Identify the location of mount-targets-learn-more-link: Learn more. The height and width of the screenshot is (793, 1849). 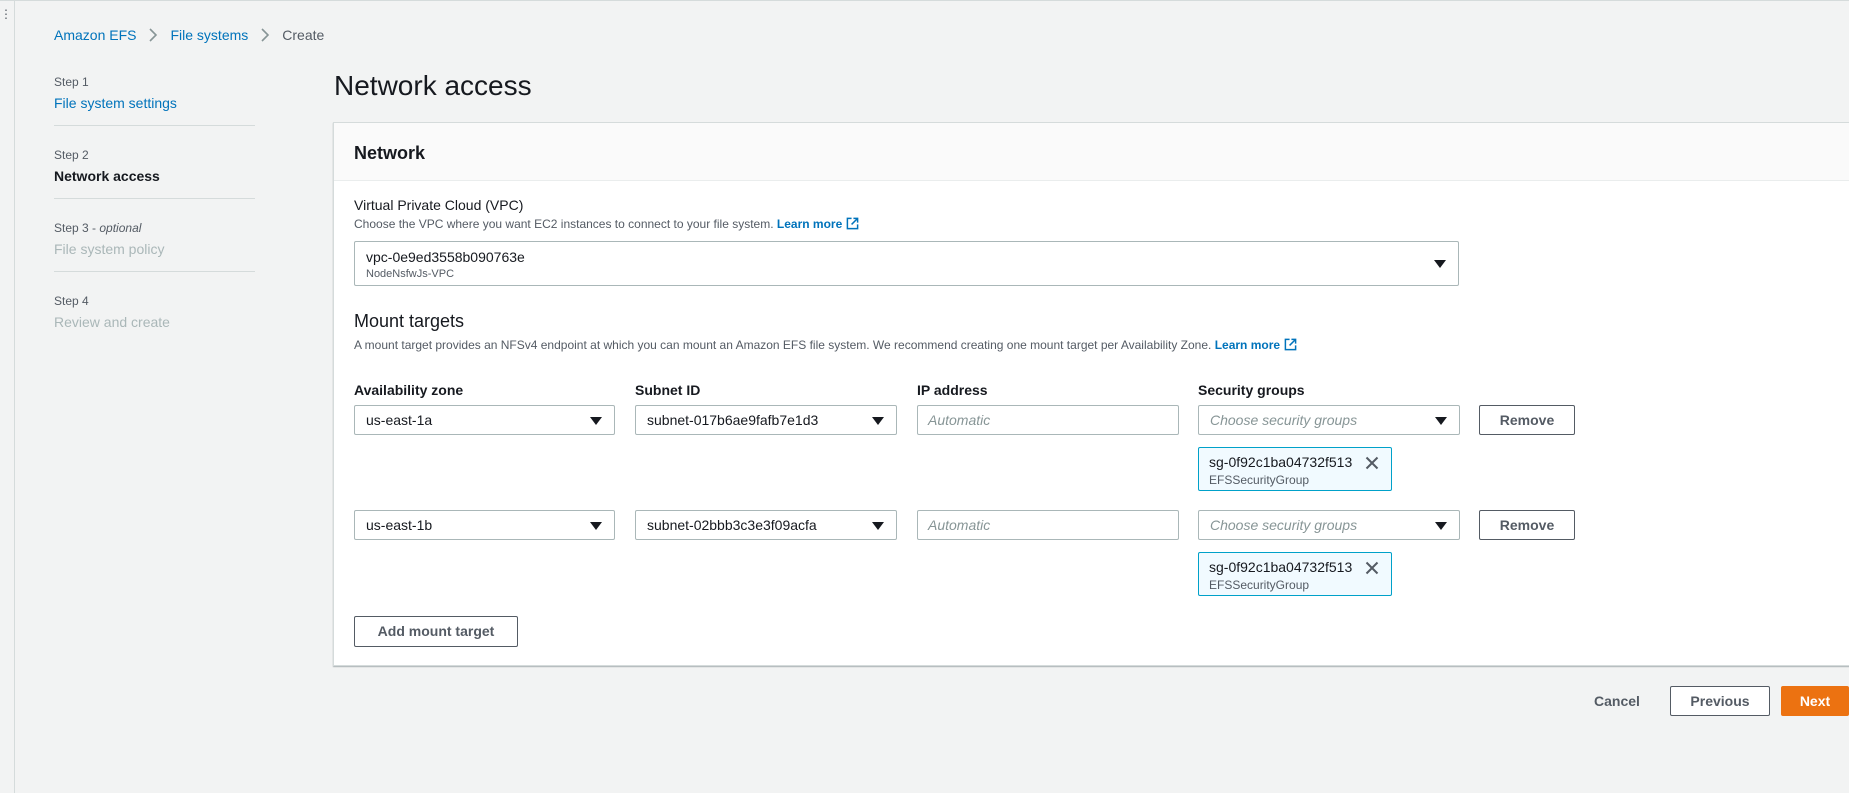
(1256, 345).